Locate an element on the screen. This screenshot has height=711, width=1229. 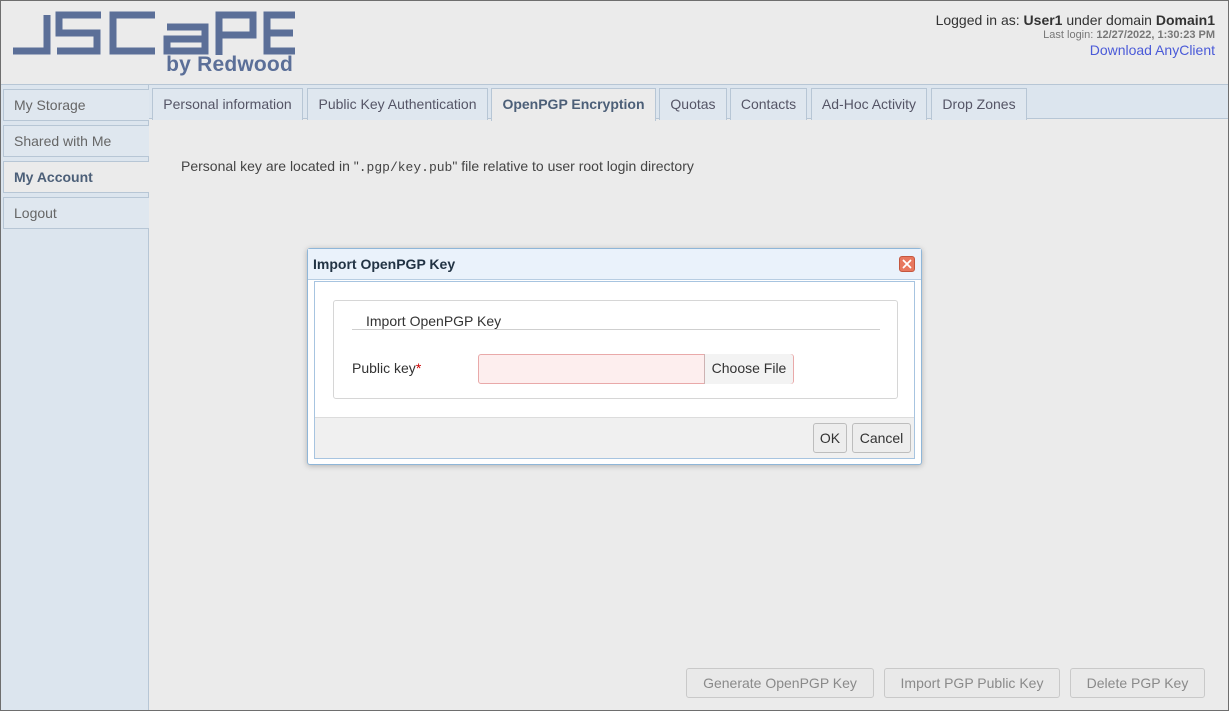
close-icon is located at coordinates (907, 264).